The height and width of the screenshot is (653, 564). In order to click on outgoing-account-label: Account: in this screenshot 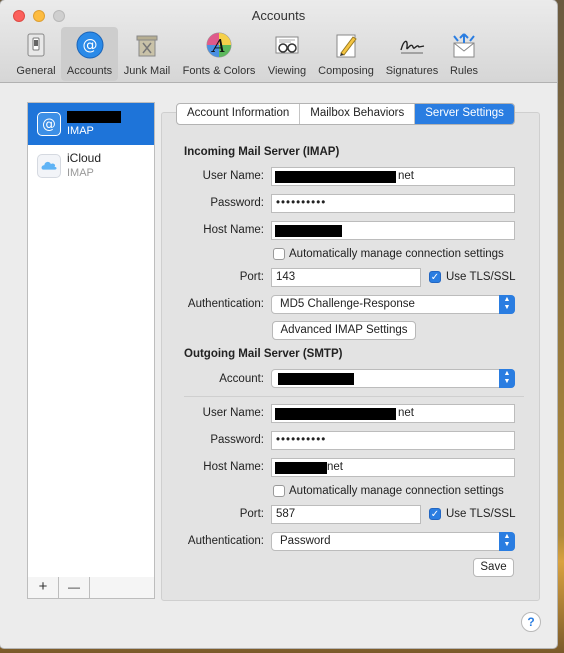, I will do `click(241, 379)`.